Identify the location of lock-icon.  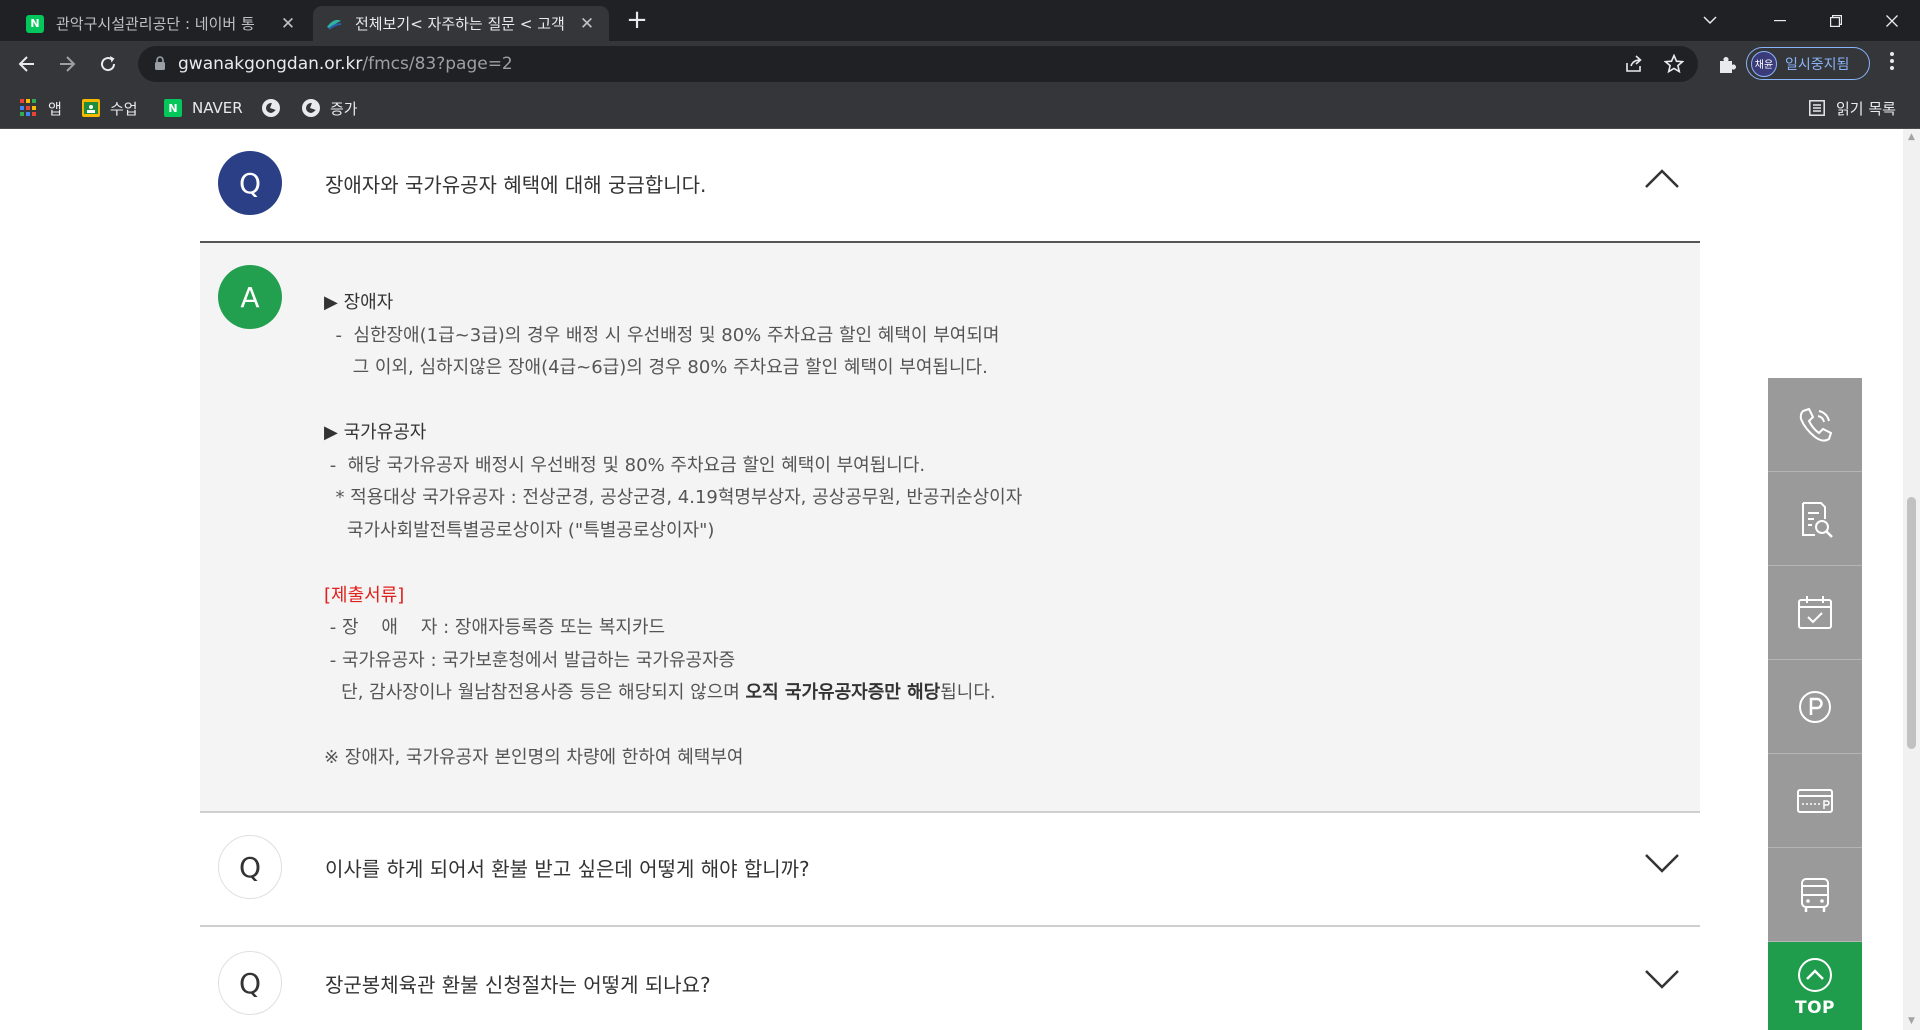
(160, 63).